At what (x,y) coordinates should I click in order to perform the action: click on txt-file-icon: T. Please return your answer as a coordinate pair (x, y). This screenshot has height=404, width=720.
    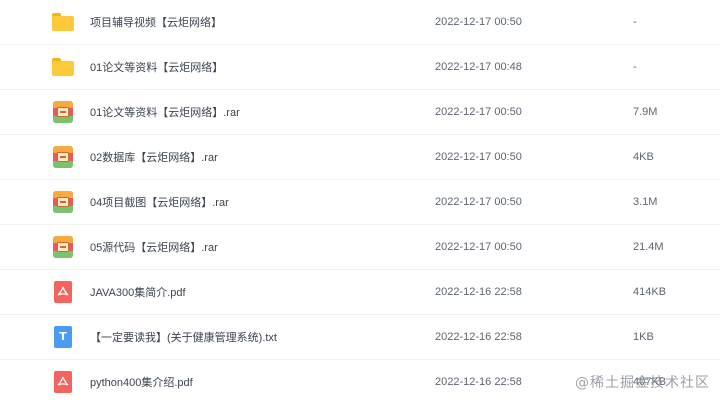
    Looking at the image, I should click on (63, 337).